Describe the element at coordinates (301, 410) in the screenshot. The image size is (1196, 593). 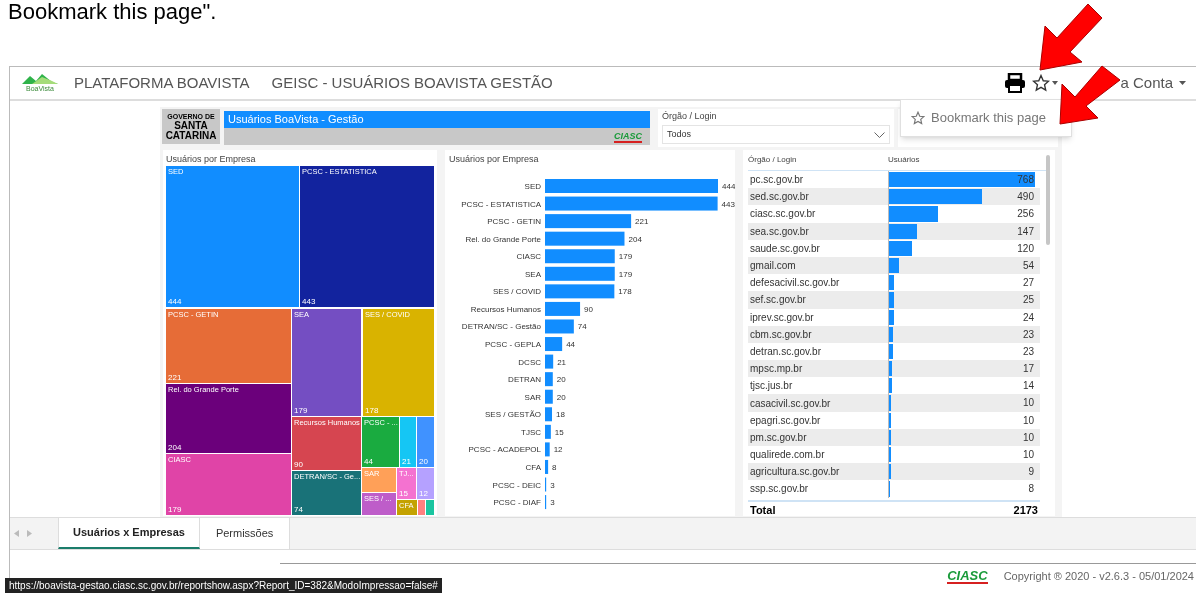
I see `tile-count: 179` at that location.